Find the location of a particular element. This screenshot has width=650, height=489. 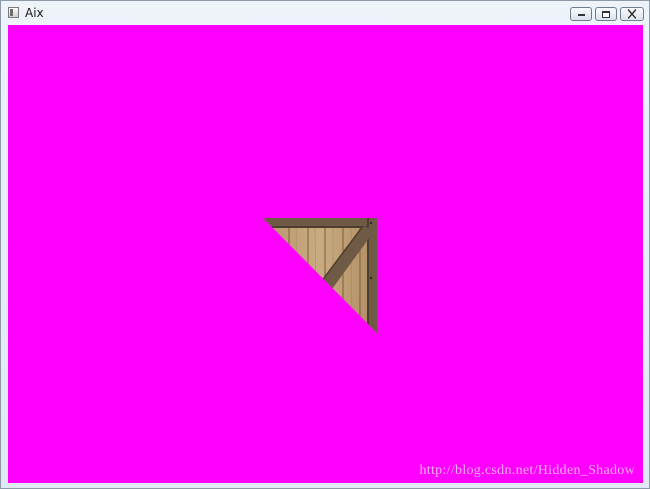

close-button is located at coordinates (632, 14).